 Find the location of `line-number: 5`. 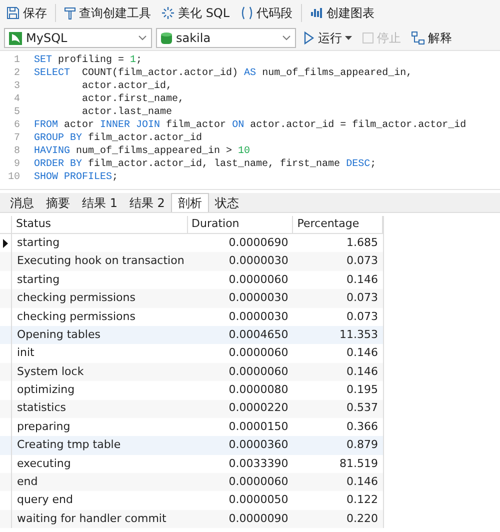

line-number: 5 is located at coordinates (16, 112).